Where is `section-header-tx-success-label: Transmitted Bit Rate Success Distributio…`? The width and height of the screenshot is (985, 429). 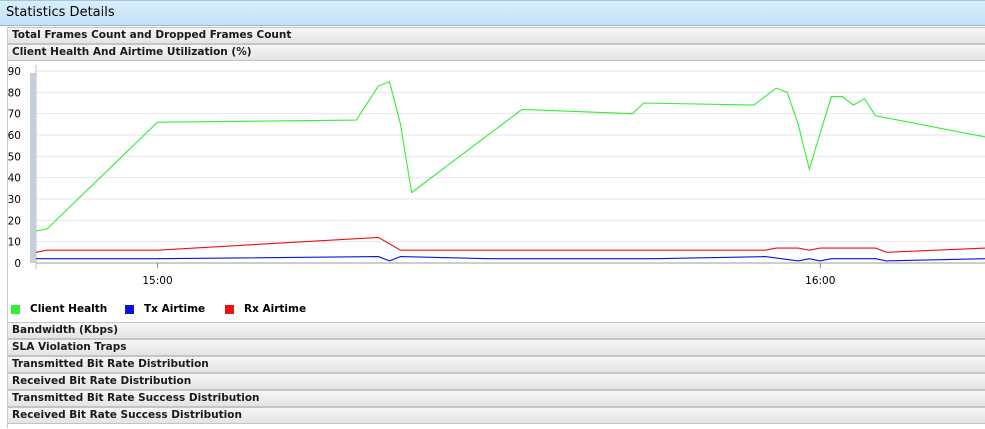 section-header-tx-success-label: Transmitted Bit Rate Success Distributio… is located at coordinates (136, 398).